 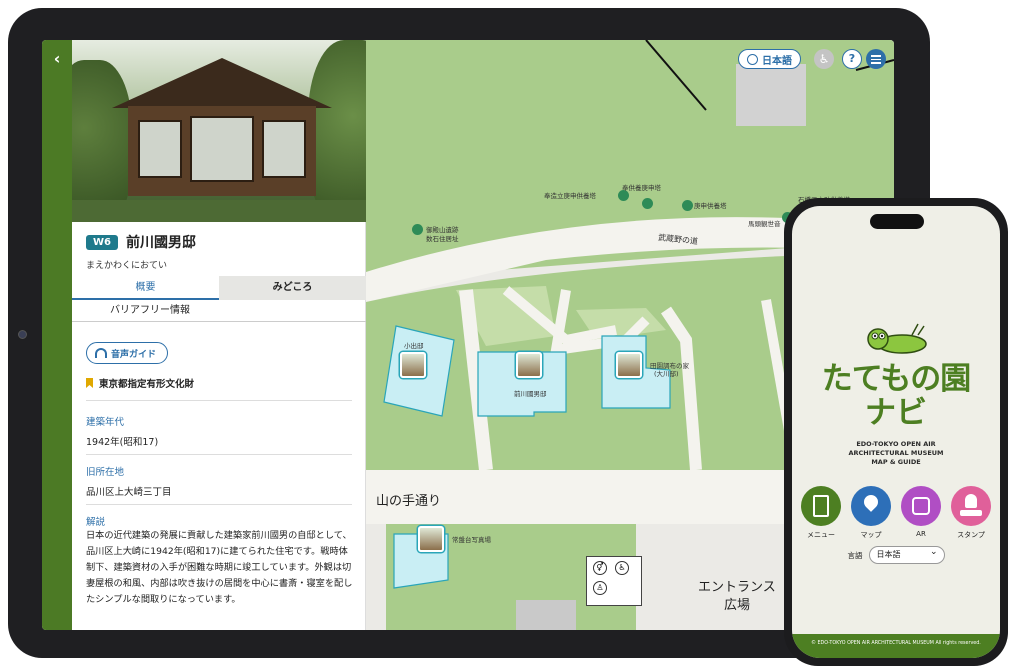 I want to click on ar-label: AR, so click(x=921, y=534).